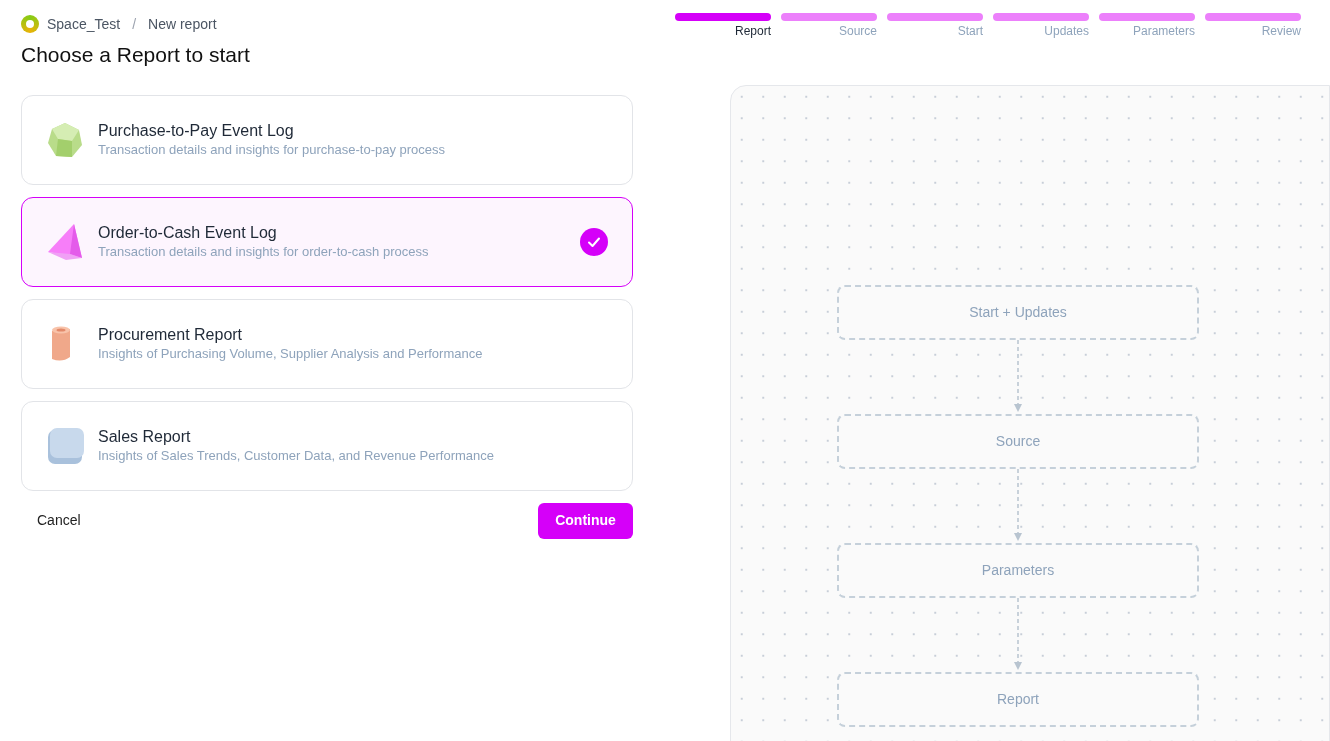 This screenshot has width=1330, height=741. I want to click on report-title: Order-to-Cash Event Log, so click(188, 232).